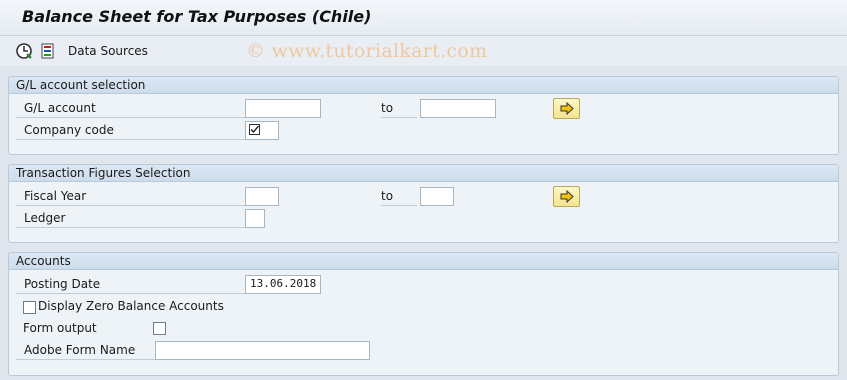 The width and height of the screenshot is (847, 380). Describe the element at coordinates (423, 18) in the screenshot. I see `title-bar: Balance Sheet for Tax Purposes (Chile)` at that location.